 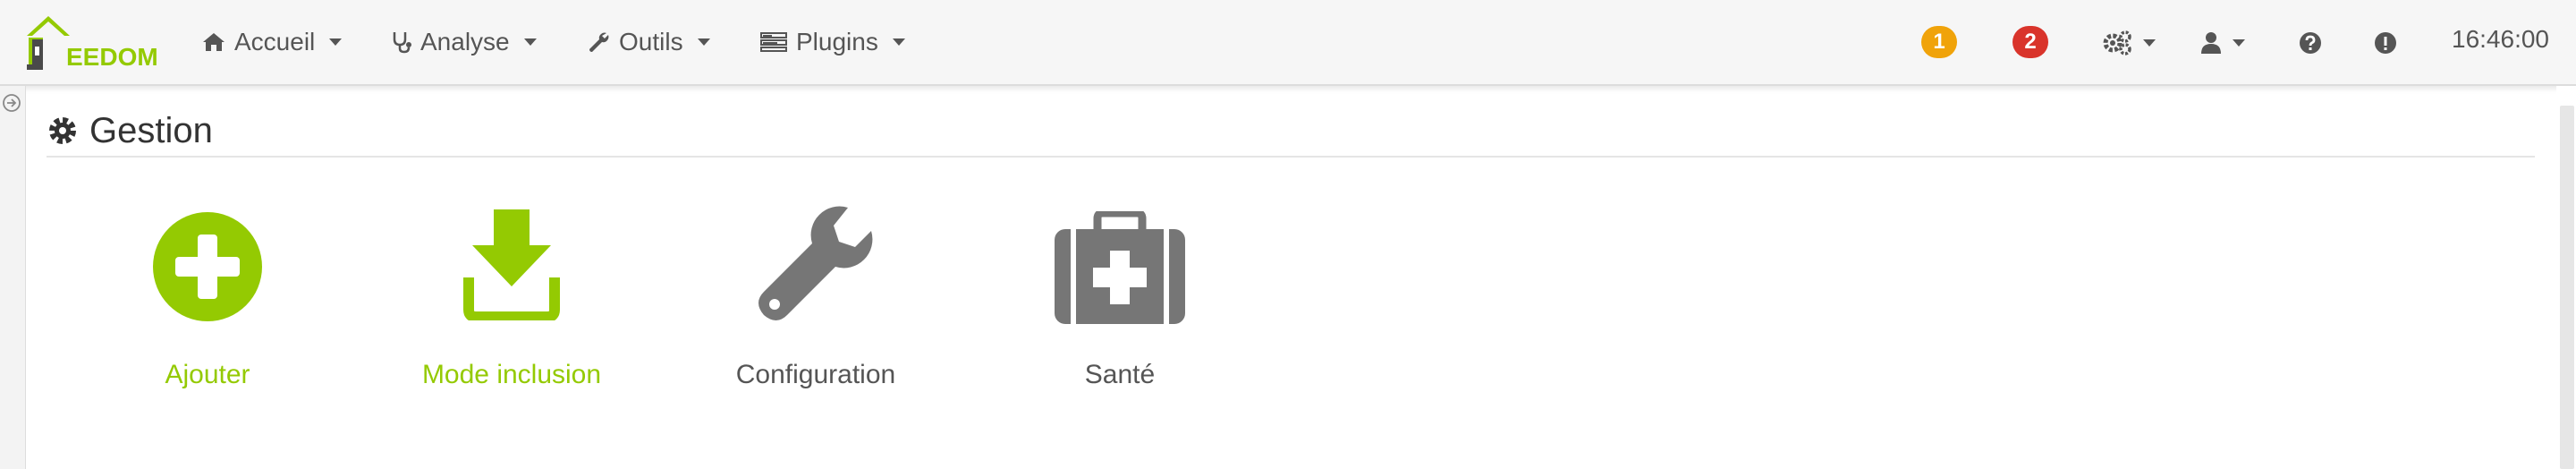 What do you see at coordinates (2500, 39) in the screenshot?
I see `clock: 16:46:00` at bounding box center [2500, 39].